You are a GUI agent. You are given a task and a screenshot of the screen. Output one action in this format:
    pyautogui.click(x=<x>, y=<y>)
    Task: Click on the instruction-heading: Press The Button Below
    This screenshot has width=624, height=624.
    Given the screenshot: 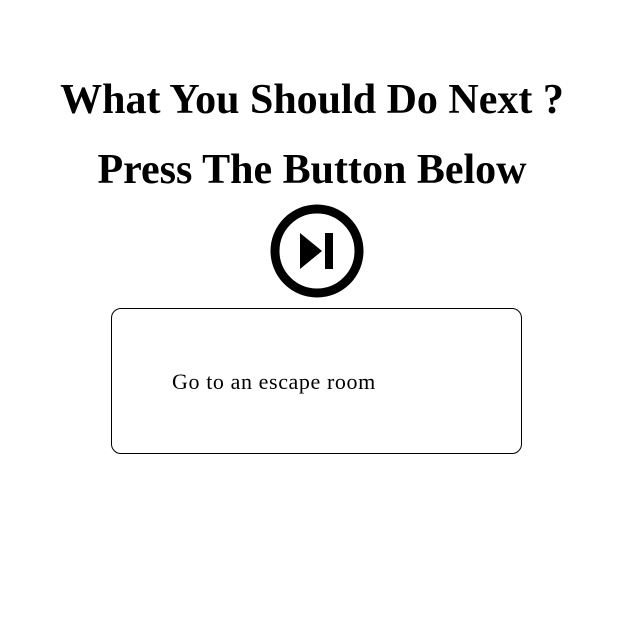 What is the action you would take?
    pyautogui.click(x=312, y=170)
    